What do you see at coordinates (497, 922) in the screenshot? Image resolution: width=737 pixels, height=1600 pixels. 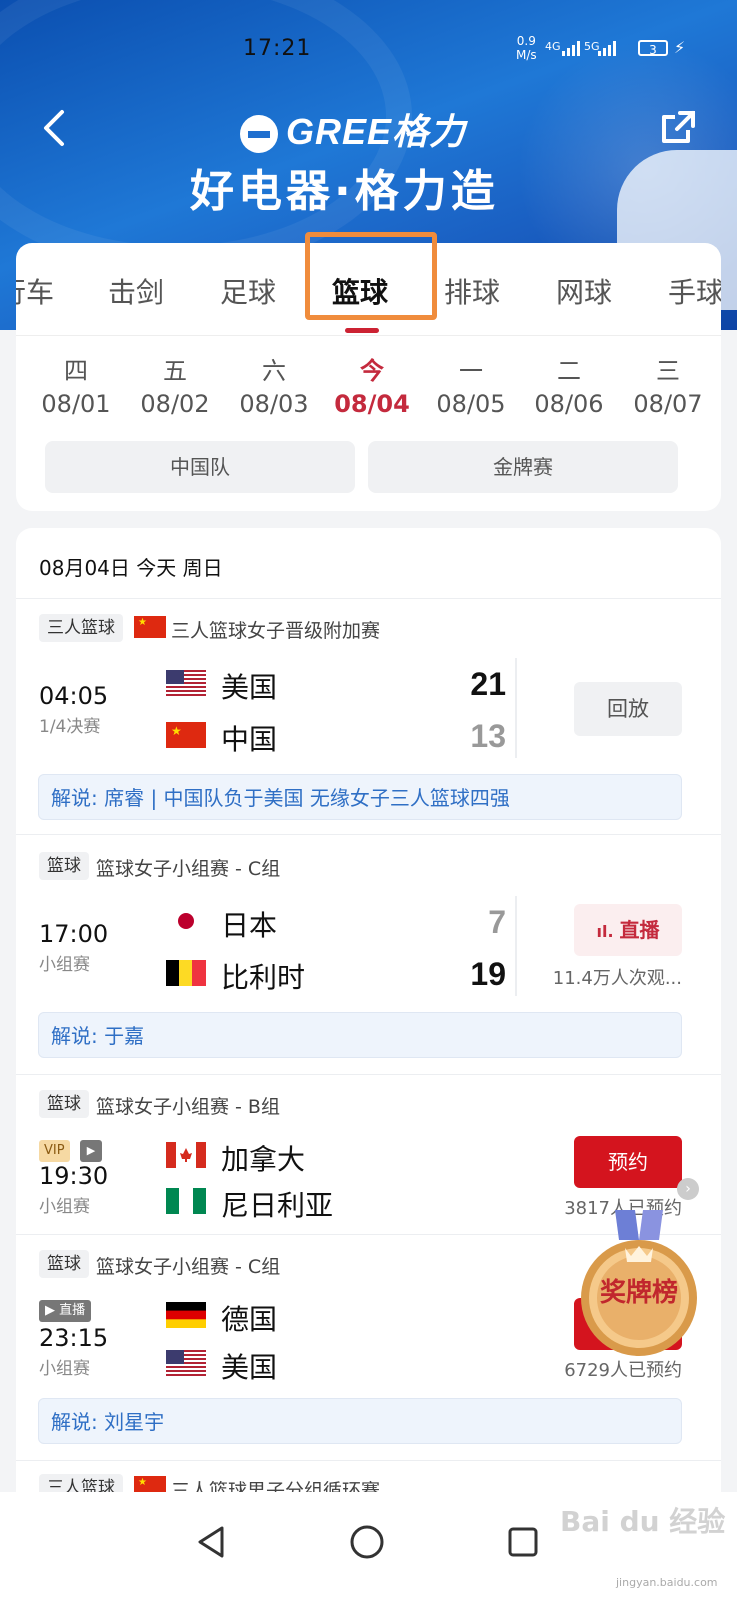 I see `team-score: 7` at bounding box center [497, 922].